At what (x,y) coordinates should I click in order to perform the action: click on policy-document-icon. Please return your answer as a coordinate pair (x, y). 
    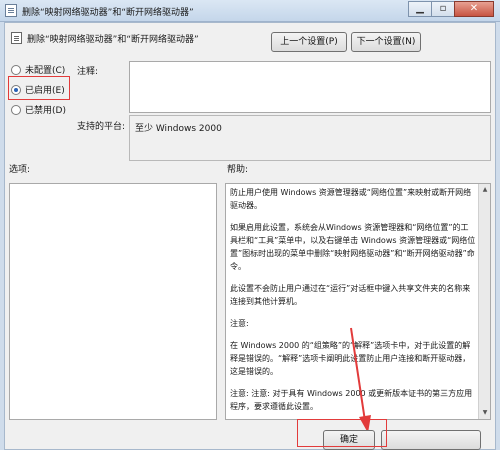
    Looking at the image, I should click on (11, 10).